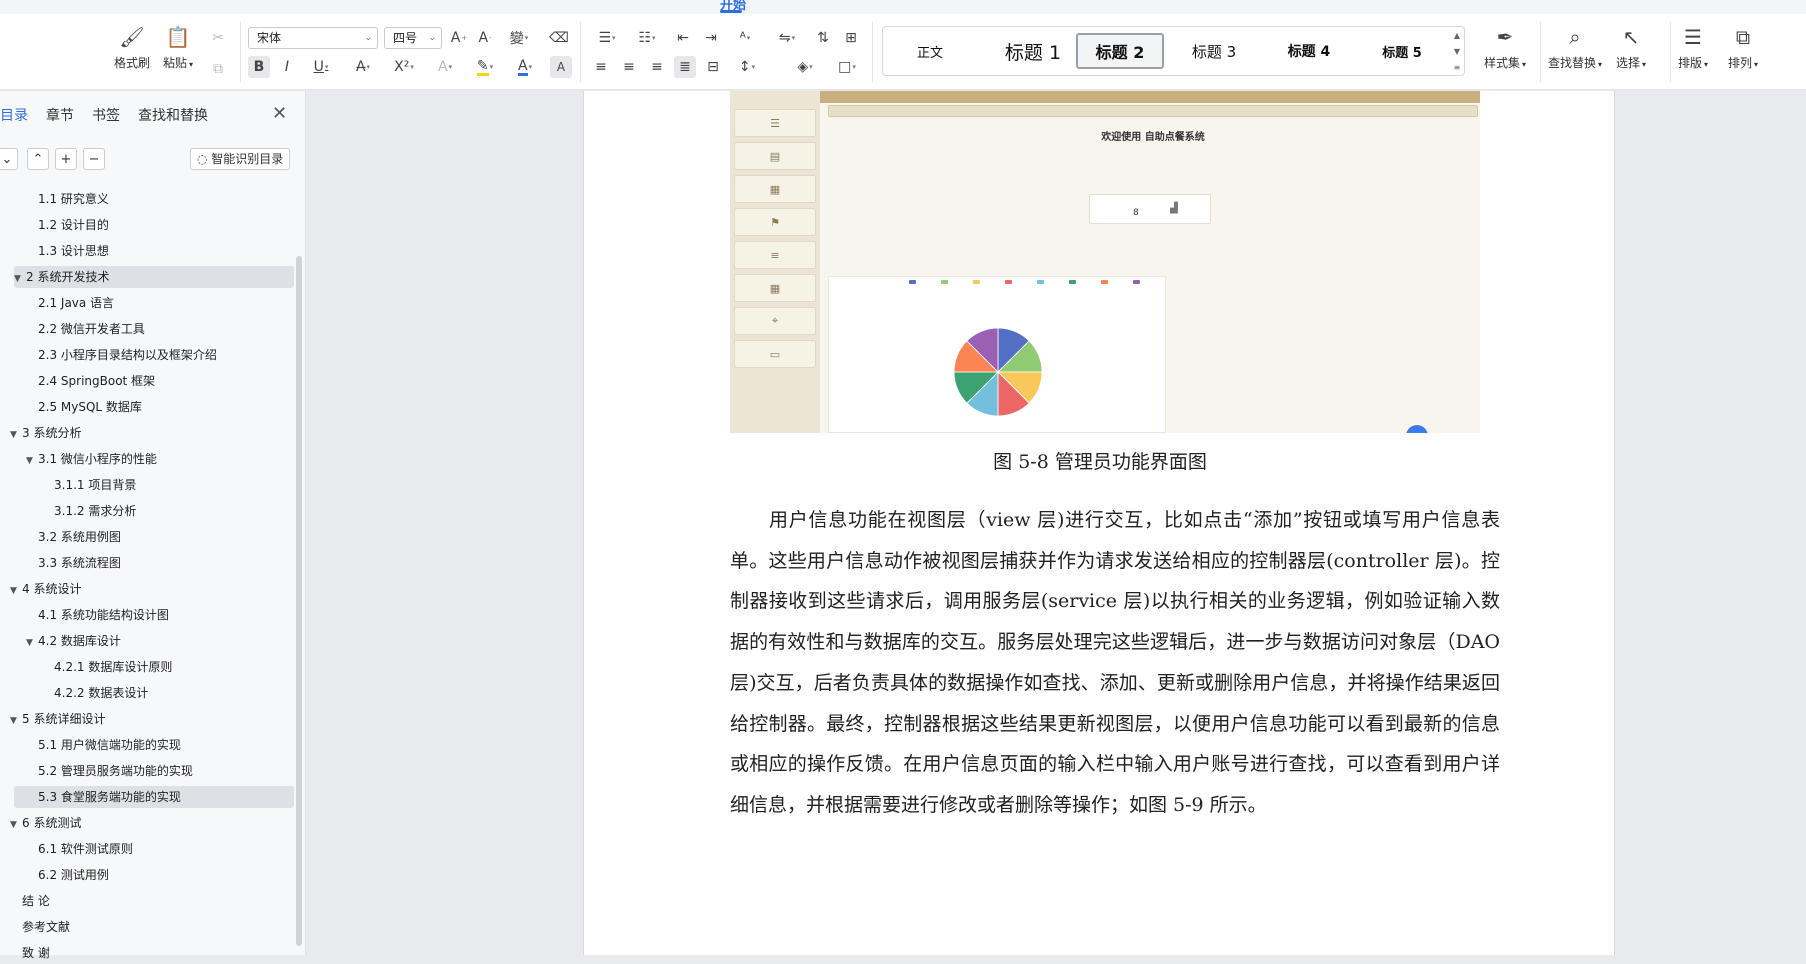 The image size is (1806, 964). I want to click on remove-heading-icon: −, so click(94, 159).